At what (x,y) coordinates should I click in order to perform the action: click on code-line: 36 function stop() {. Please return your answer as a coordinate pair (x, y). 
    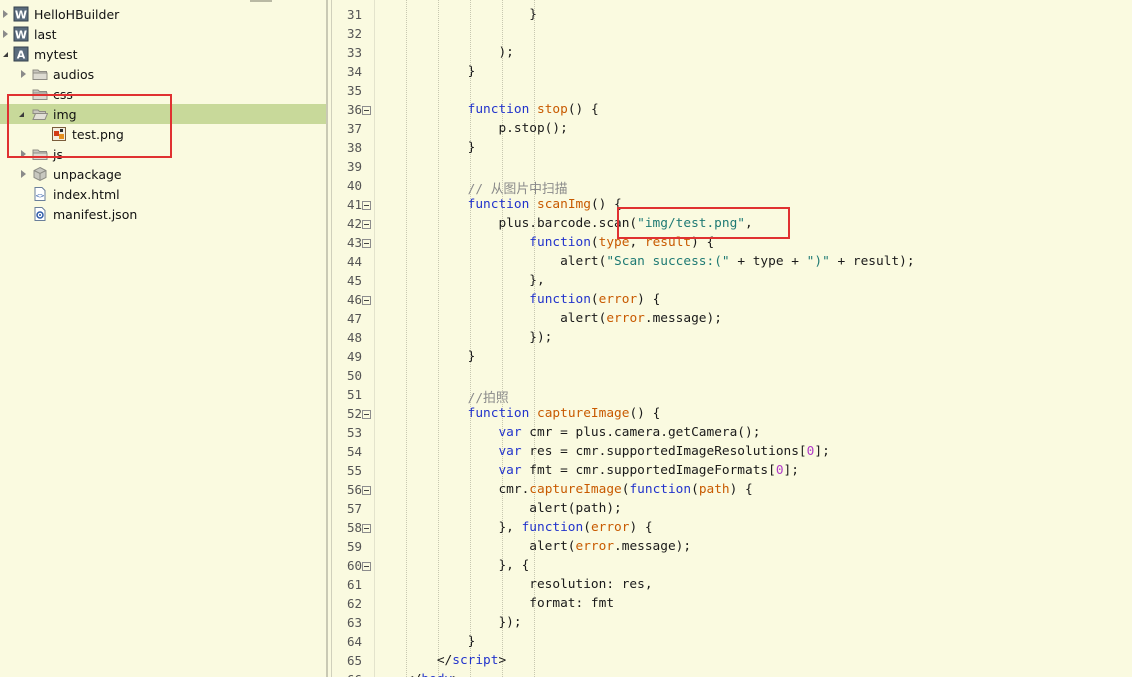
    Looking at the image, I should click on (732, 110).